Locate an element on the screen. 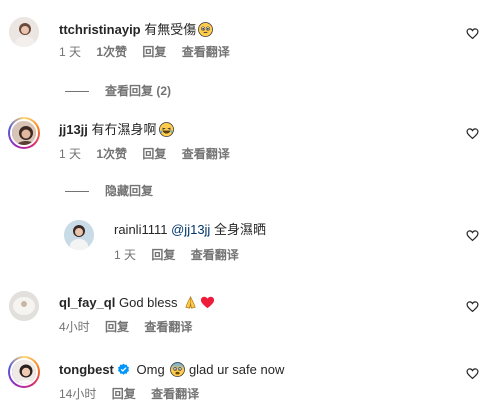  timestamp: 4小时 is located at coordinates (74, 327).